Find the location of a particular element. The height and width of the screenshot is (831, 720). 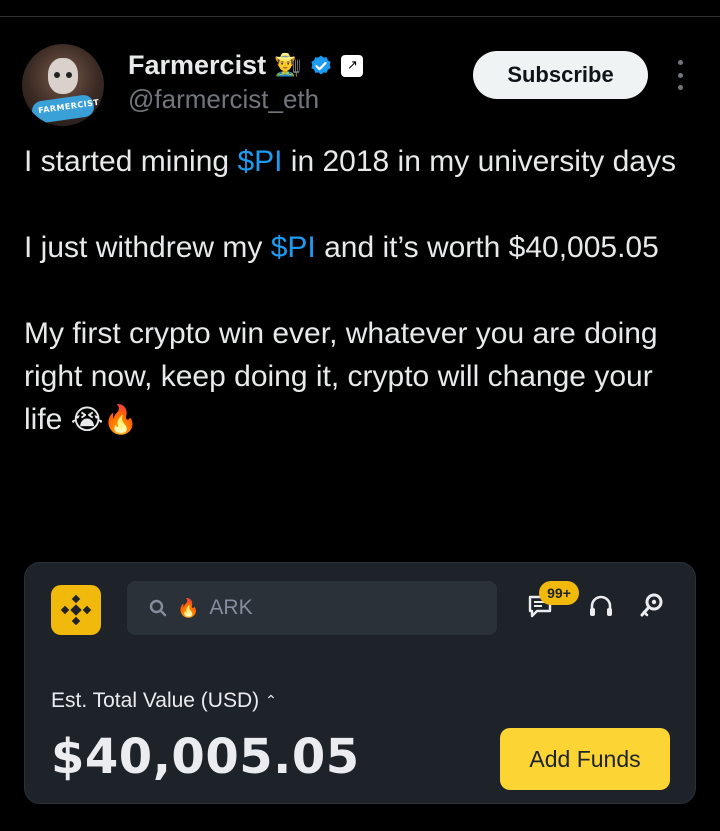

crying-emoji-icon: 😭 is located at coordinates (87, 419).